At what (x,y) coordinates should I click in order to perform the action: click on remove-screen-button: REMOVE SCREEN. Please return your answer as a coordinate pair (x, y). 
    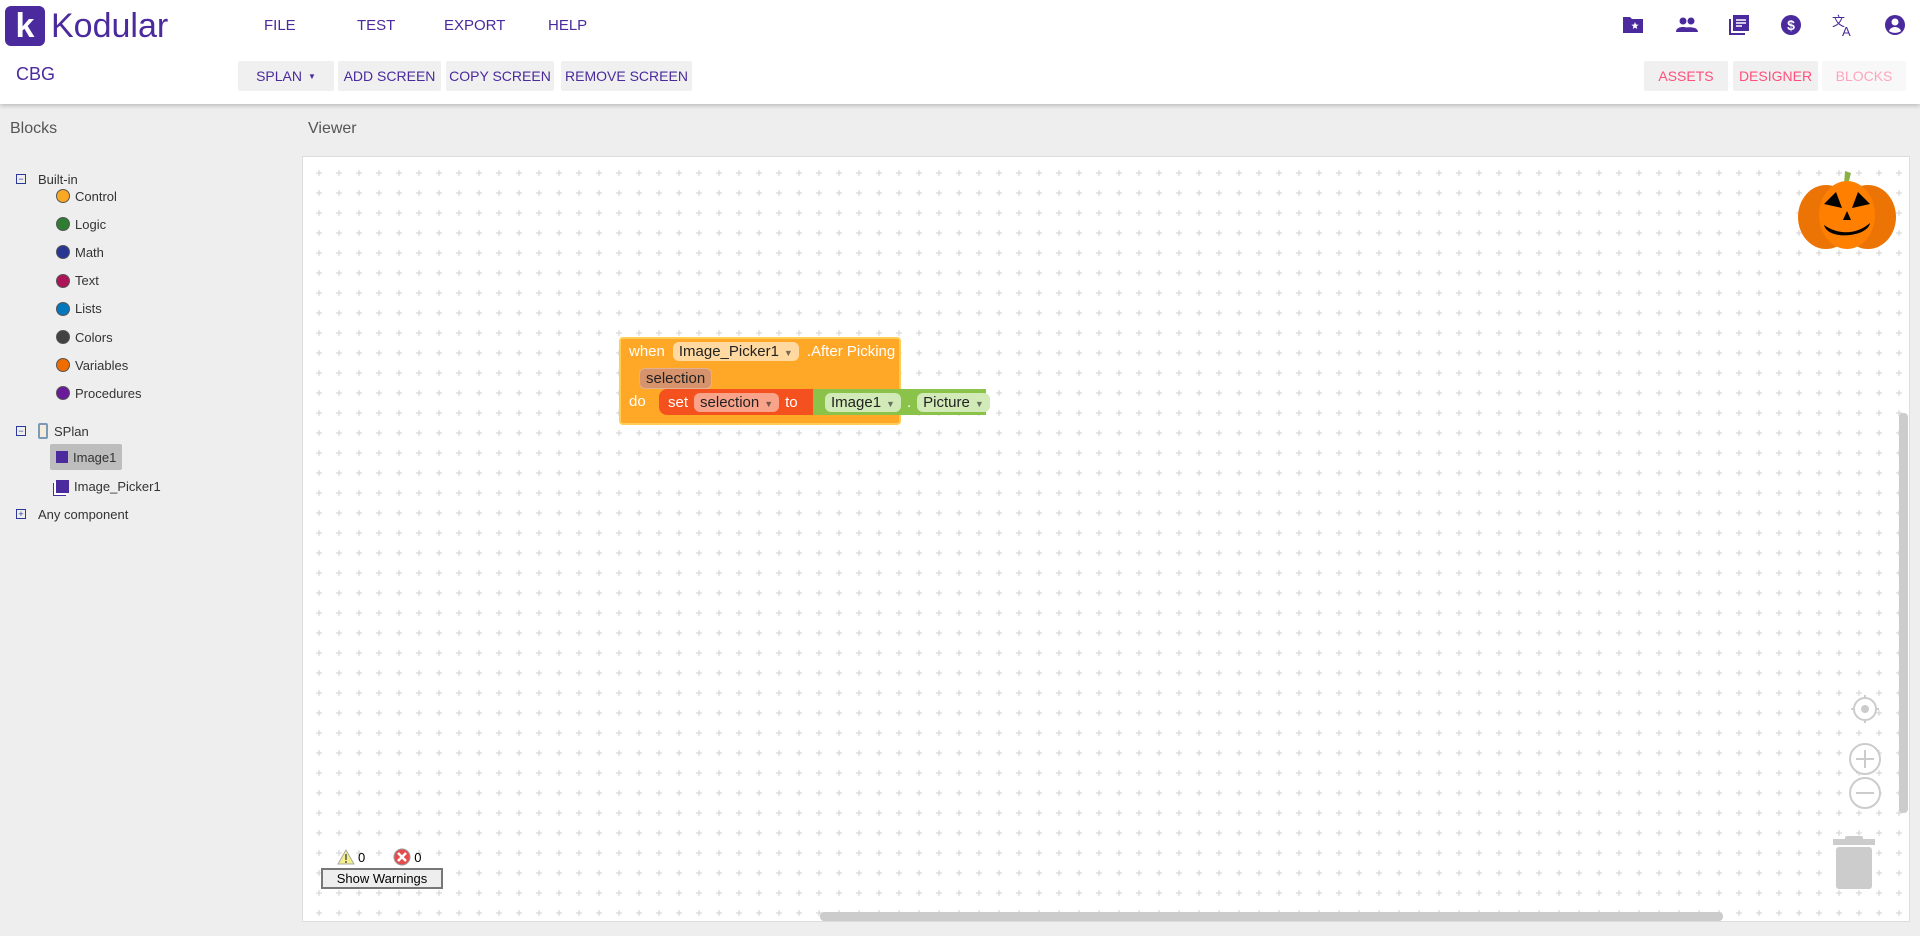
    Looking at the image, I should click on (626, 76).